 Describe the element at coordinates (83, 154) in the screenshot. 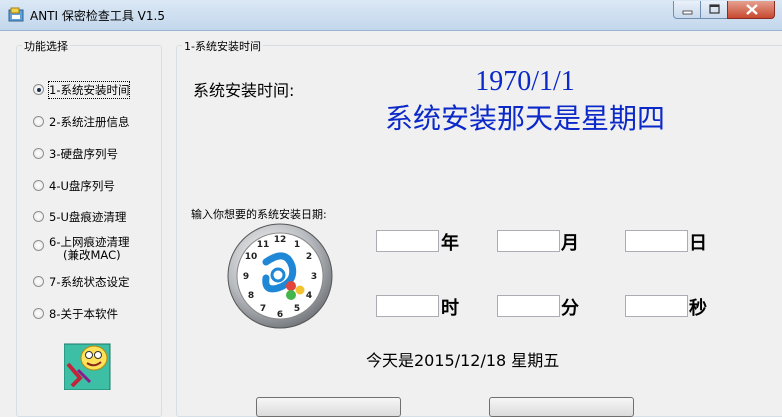

I see `radio-label: 3-硬盘序列号` at that location.